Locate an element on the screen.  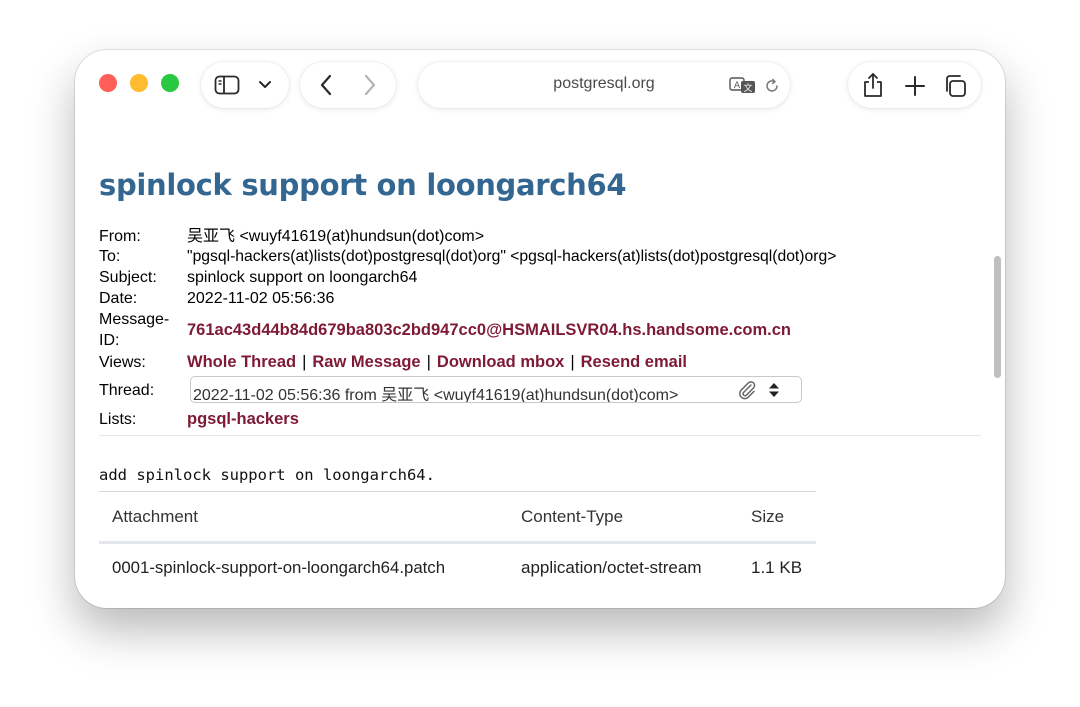
svg-text: 文 is located at coordinates (747, 88).